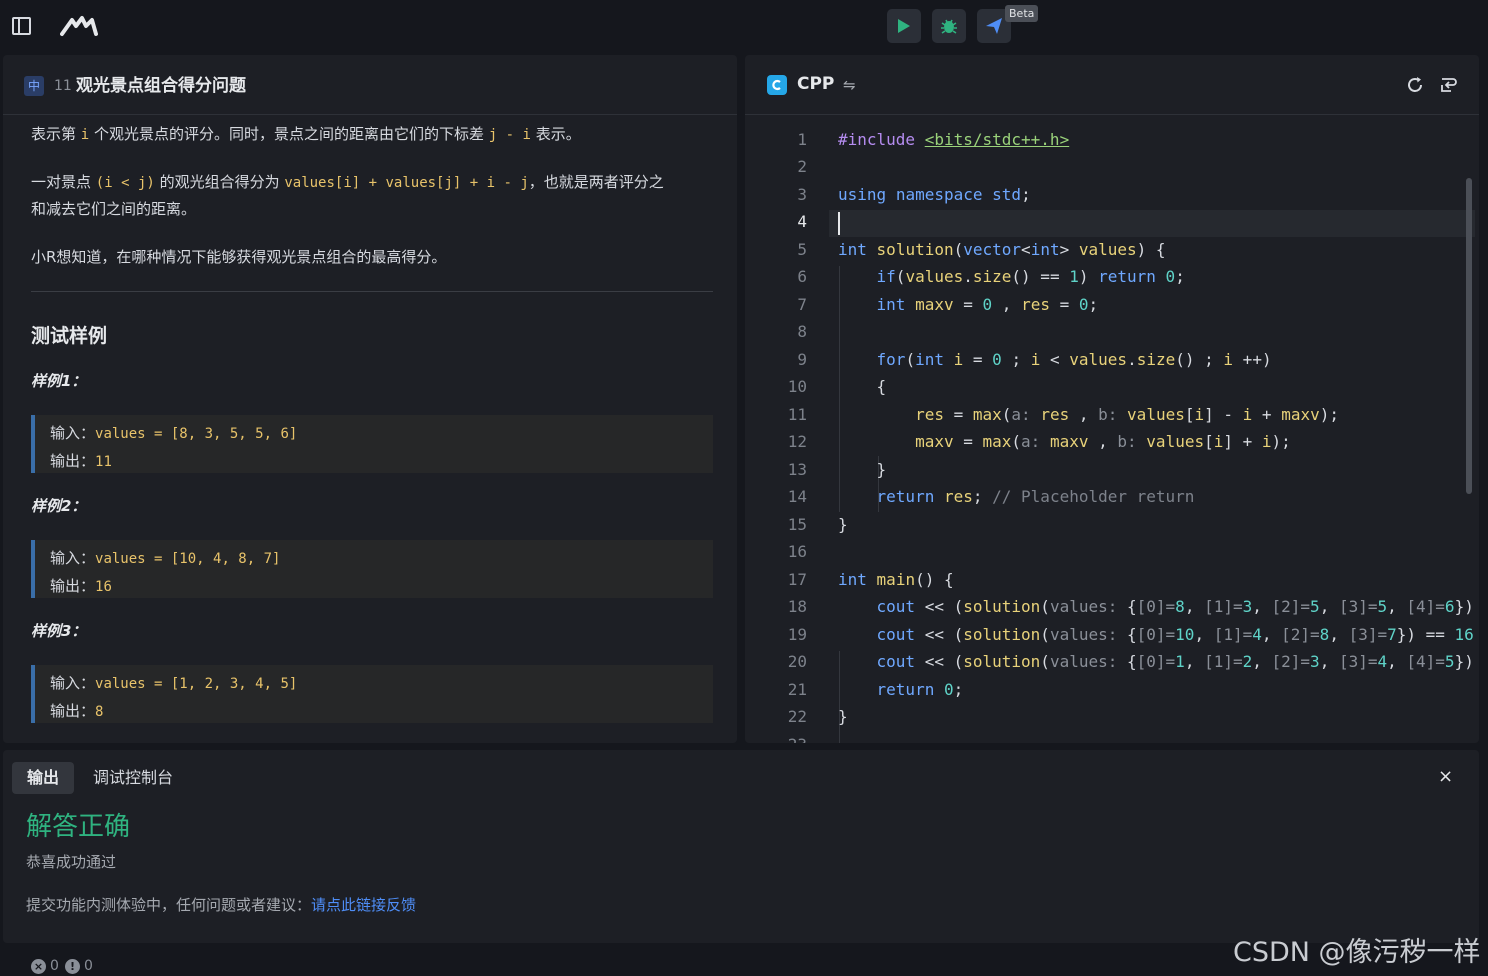 This screenshot has width=1488, height=976. I want to click on debug-button, so click(949, 26).